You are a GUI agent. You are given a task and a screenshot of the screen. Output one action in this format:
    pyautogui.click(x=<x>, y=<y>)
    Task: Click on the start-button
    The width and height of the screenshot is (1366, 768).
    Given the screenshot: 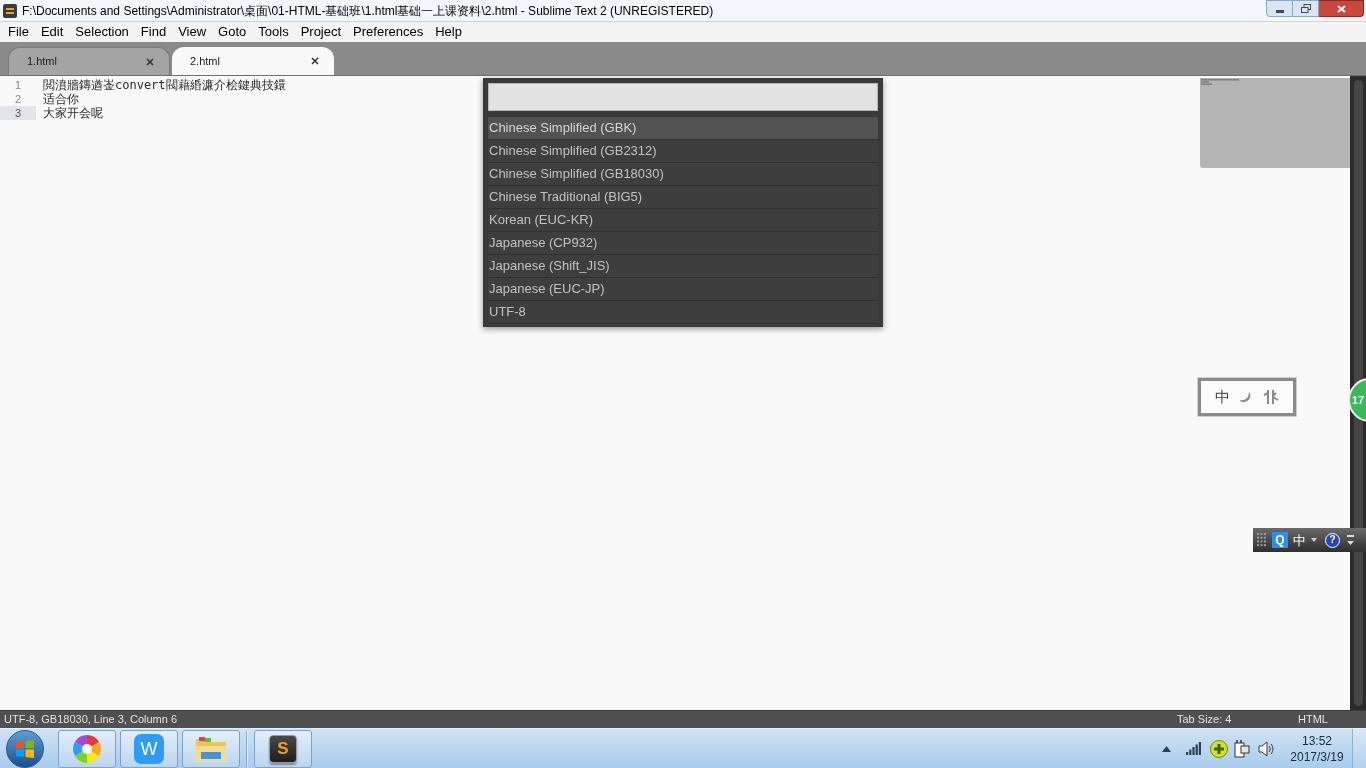 What is the action you would take?
    pyautogui.click(x=25, y=748)
    